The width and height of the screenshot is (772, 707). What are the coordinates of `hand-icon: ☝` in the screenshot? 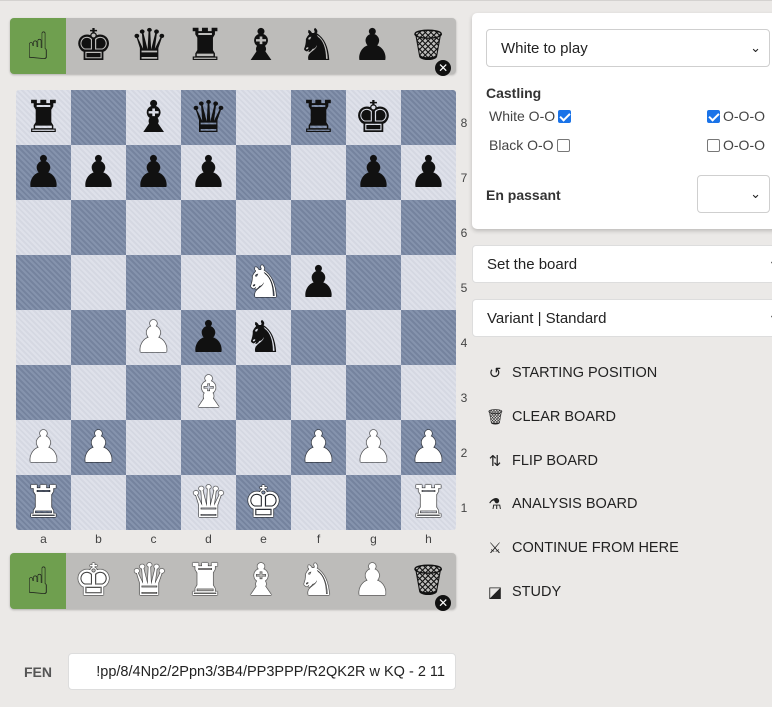 It's located at (38, 46).